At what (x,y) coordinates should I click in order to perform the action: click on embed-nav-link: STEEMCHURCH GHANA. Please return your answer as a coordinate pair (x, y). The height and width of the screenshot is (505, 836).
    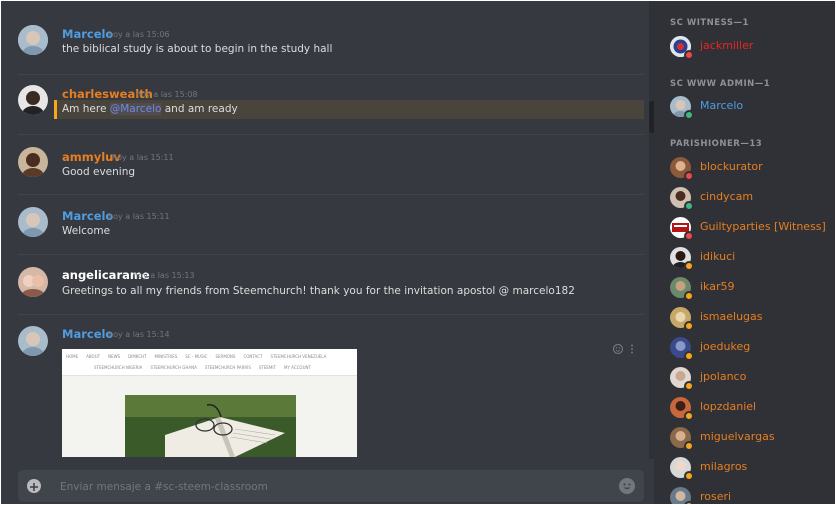
    Looking at the image, I should click on (173, 367).